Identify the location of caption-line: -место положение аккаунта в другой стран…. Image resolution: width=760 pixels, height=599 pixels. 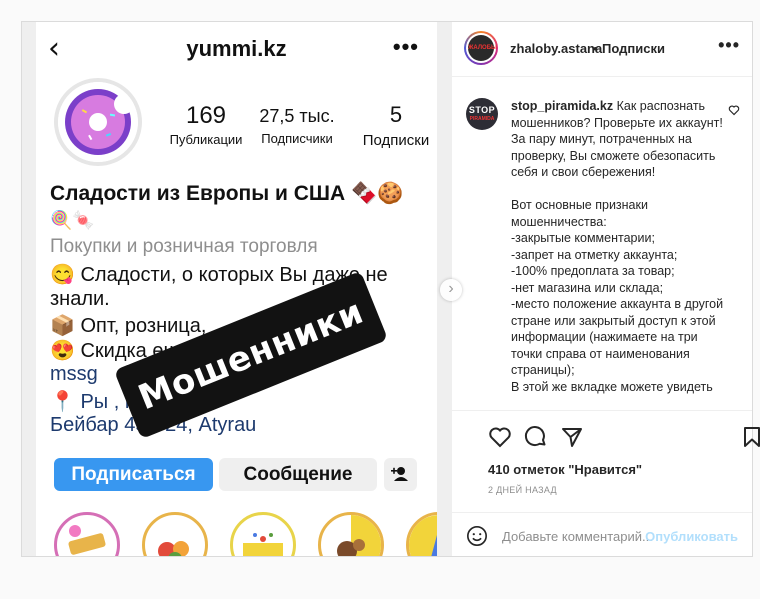
(617, 337).